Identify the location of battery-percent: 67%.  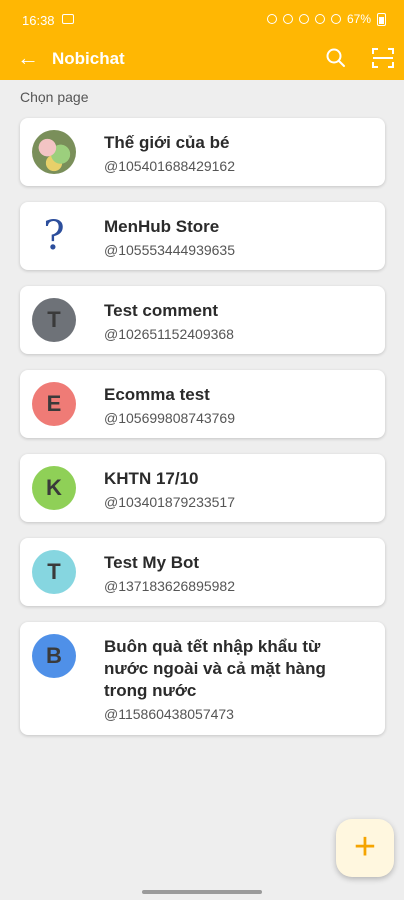
(358, 19).